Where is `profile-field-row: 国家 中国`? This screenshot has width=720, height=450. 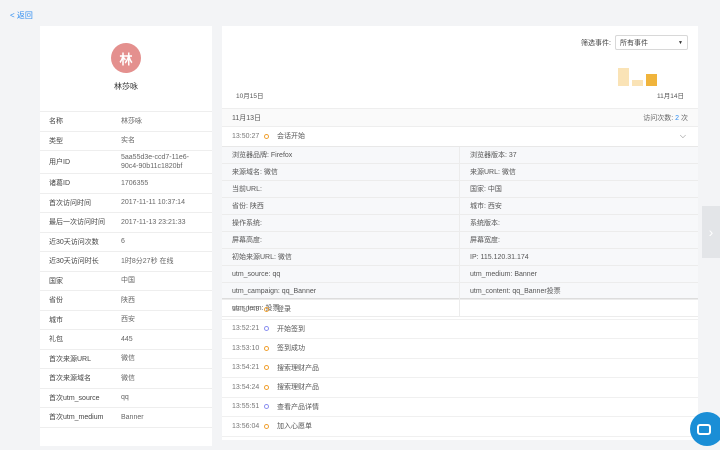
profile-field-row: 国家 中国 is located at coordinates (126, 281).